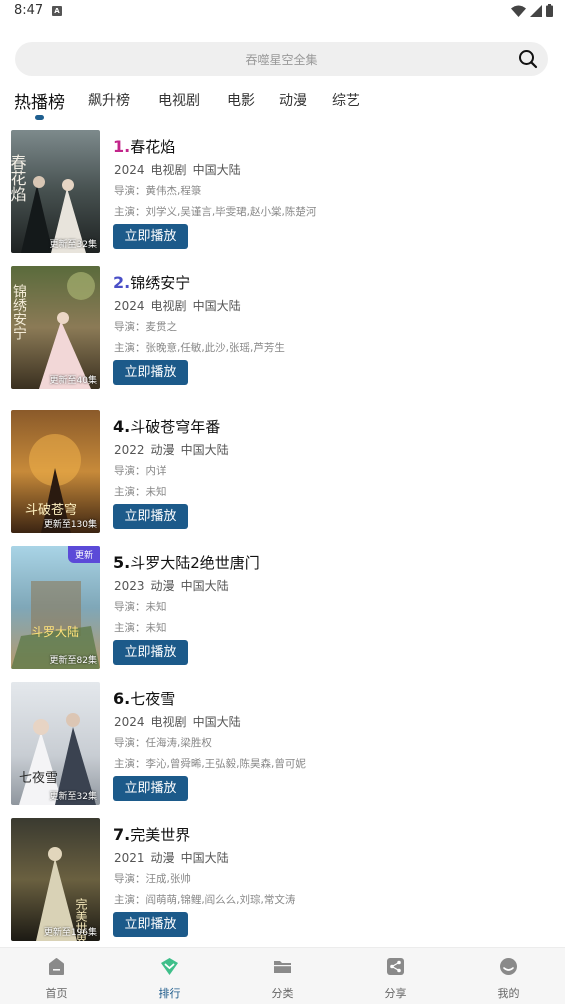  Describe the element at coordinates (57, 11) in the screenshot. I see `notification-icon: A` at that location.